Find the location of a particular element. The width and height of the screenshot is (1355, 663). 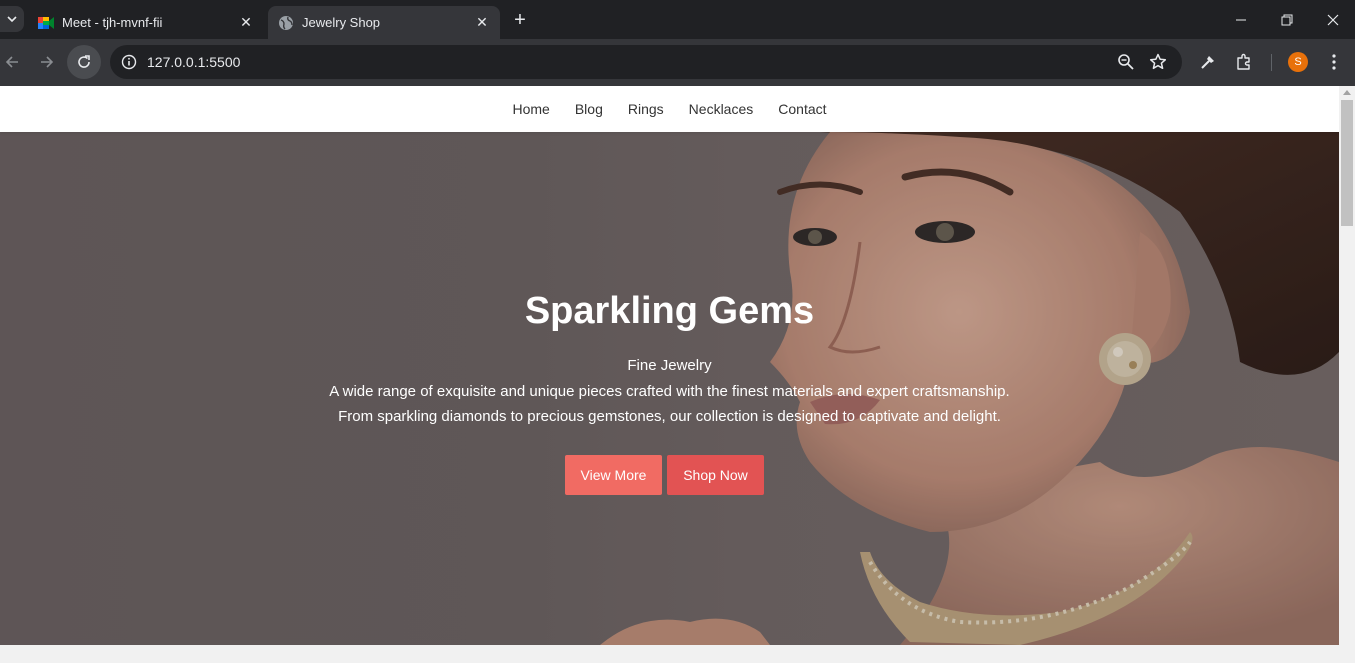

nav-link-contact: Contact is located at coordinates (802, 109).